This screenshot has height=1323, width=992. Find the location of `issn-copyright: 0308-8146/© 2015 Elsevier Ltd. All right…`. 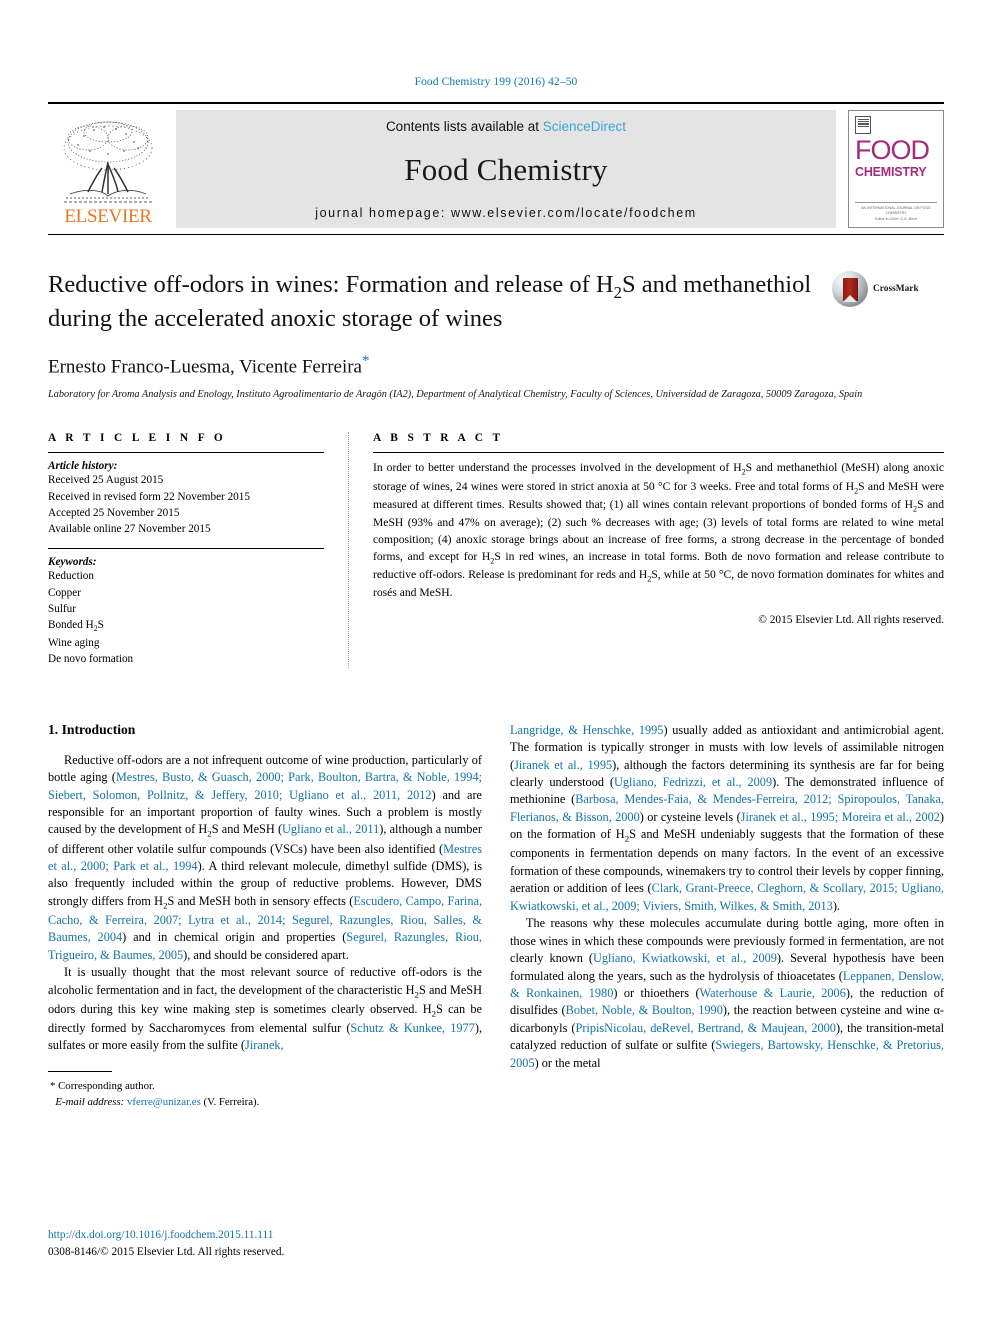

issn-copyright: 0308-8146/© 2015 Elsevier Ltd. All right… is located at coordinates (166, 1252).